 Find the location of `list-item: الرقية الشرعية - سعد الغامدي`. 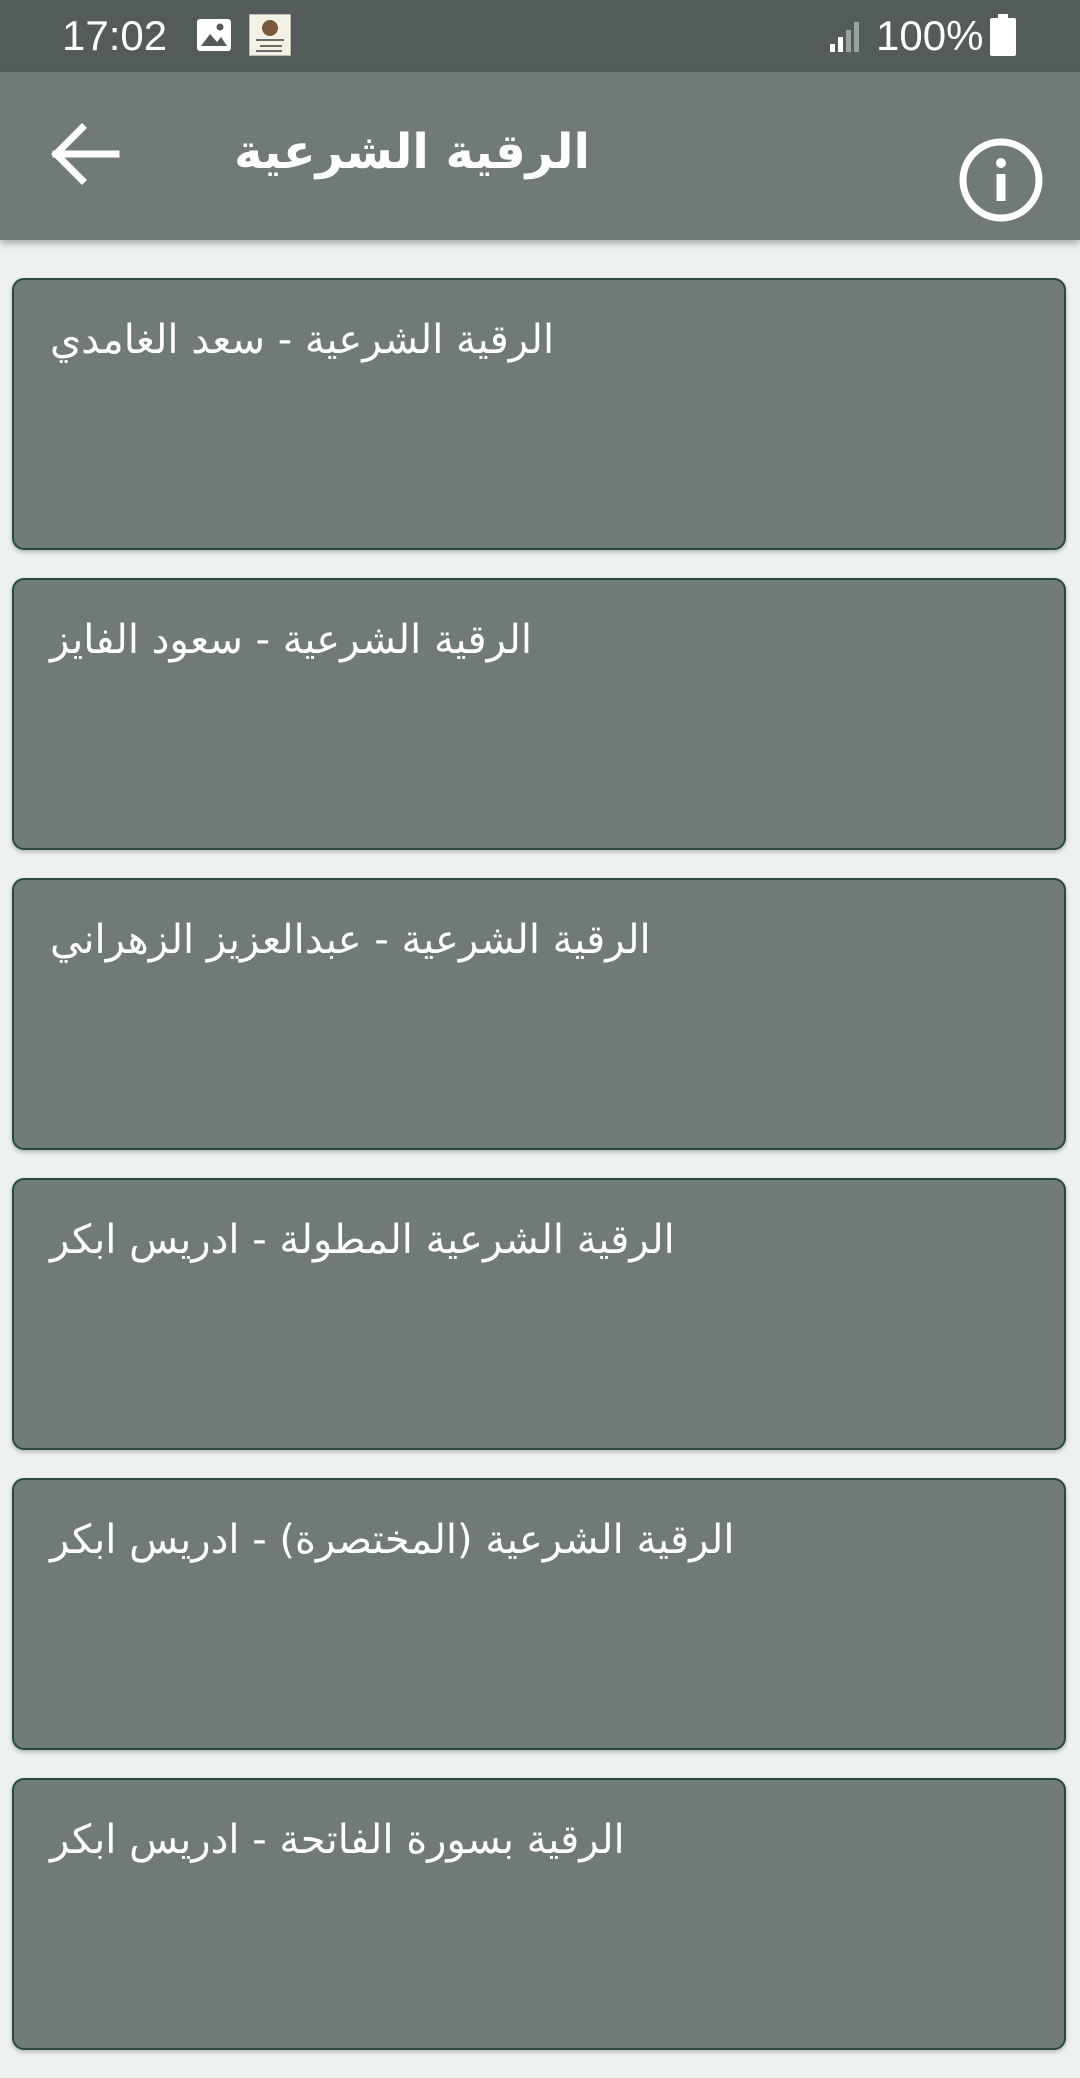

list-item: الرقية الشرعية - سعد الغامدي is located at coordinates (539, 414).